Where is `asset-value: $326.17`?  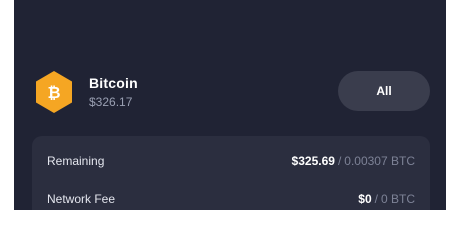
asset-value: $326.17 is located at coordinates (111, 102).